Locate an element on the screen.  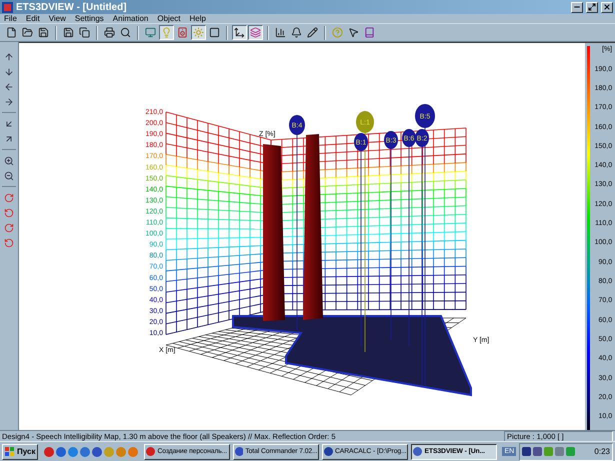
layers-button is located at coordinates (255, 32).